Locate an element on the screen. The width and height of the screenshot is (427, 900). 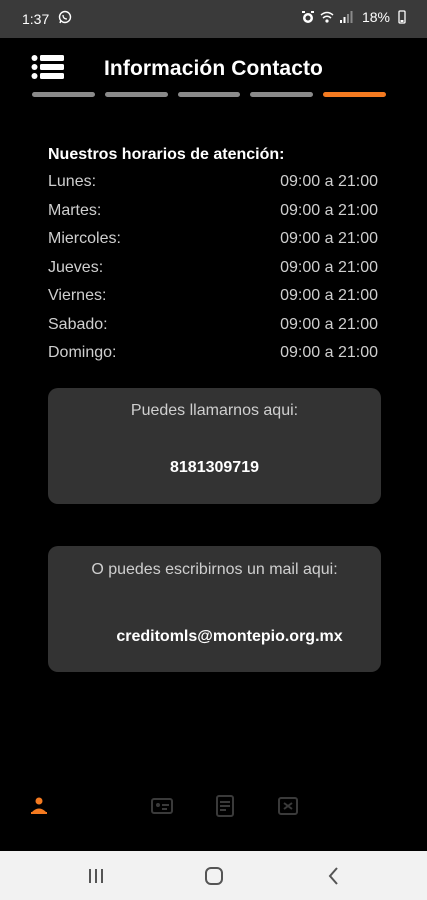
system-nav-bar is located at coordinates (213, 875).